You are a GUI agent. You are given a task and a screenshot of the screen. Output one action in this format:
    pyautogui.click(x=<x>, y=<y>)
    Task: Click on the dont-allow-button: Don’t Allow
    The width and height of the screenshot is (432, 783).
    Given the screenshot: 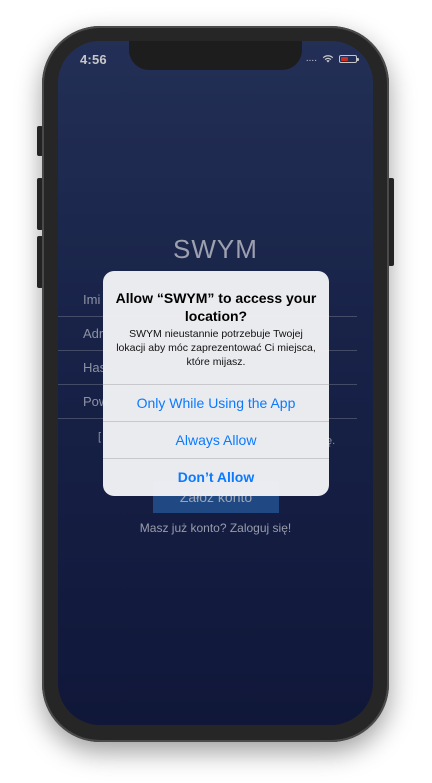 What is the action you would take?
    pyautogui.click(x=216, y=477)
    